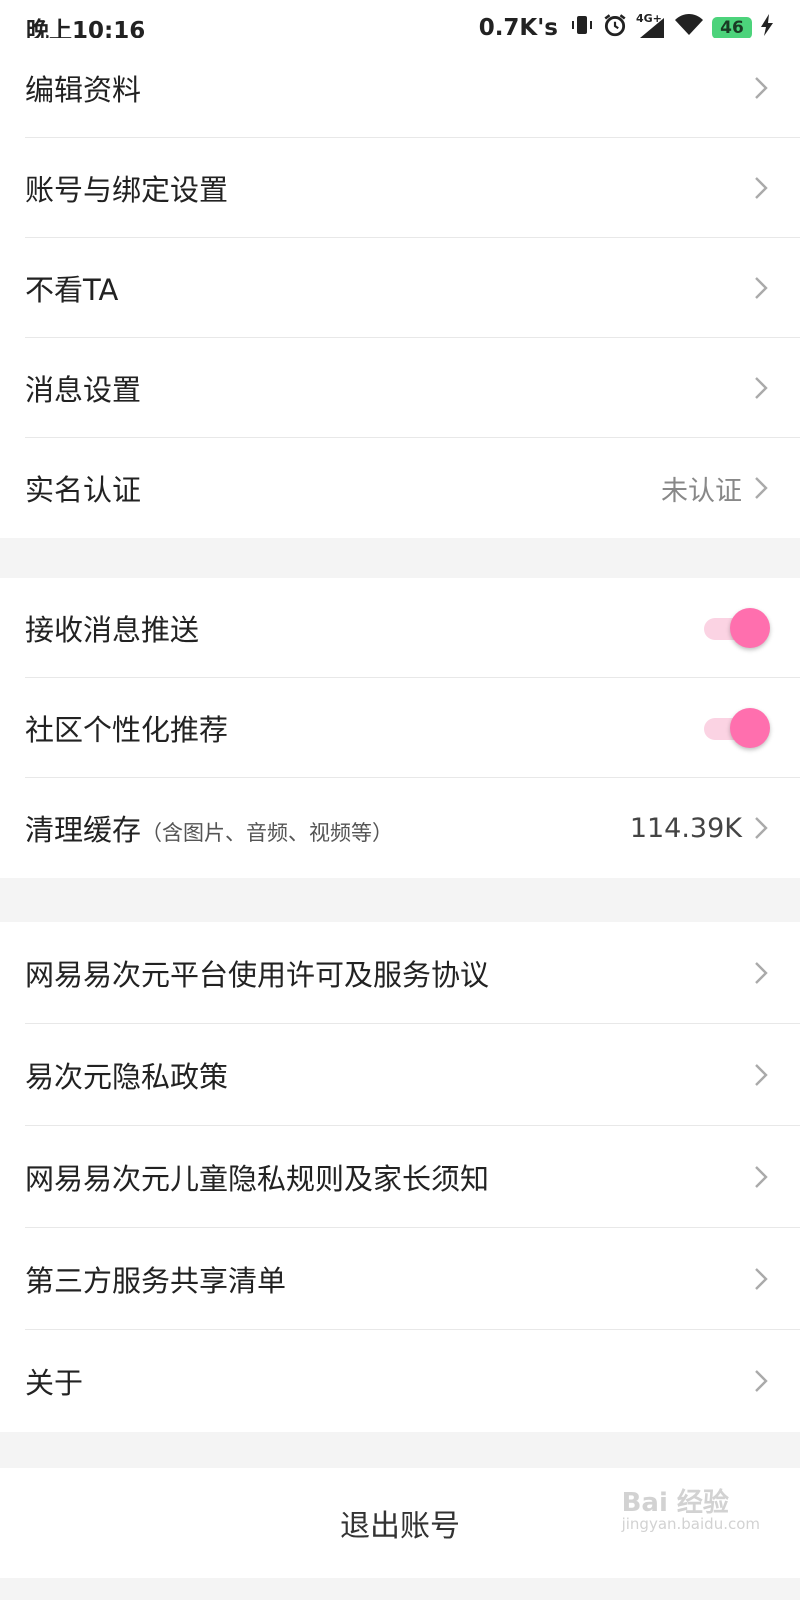 The image size is (800, 1600). Describe the element at coordinates (400, 88) in the screenshot. I see `row-edit-profile: 编辑资料` at that location.